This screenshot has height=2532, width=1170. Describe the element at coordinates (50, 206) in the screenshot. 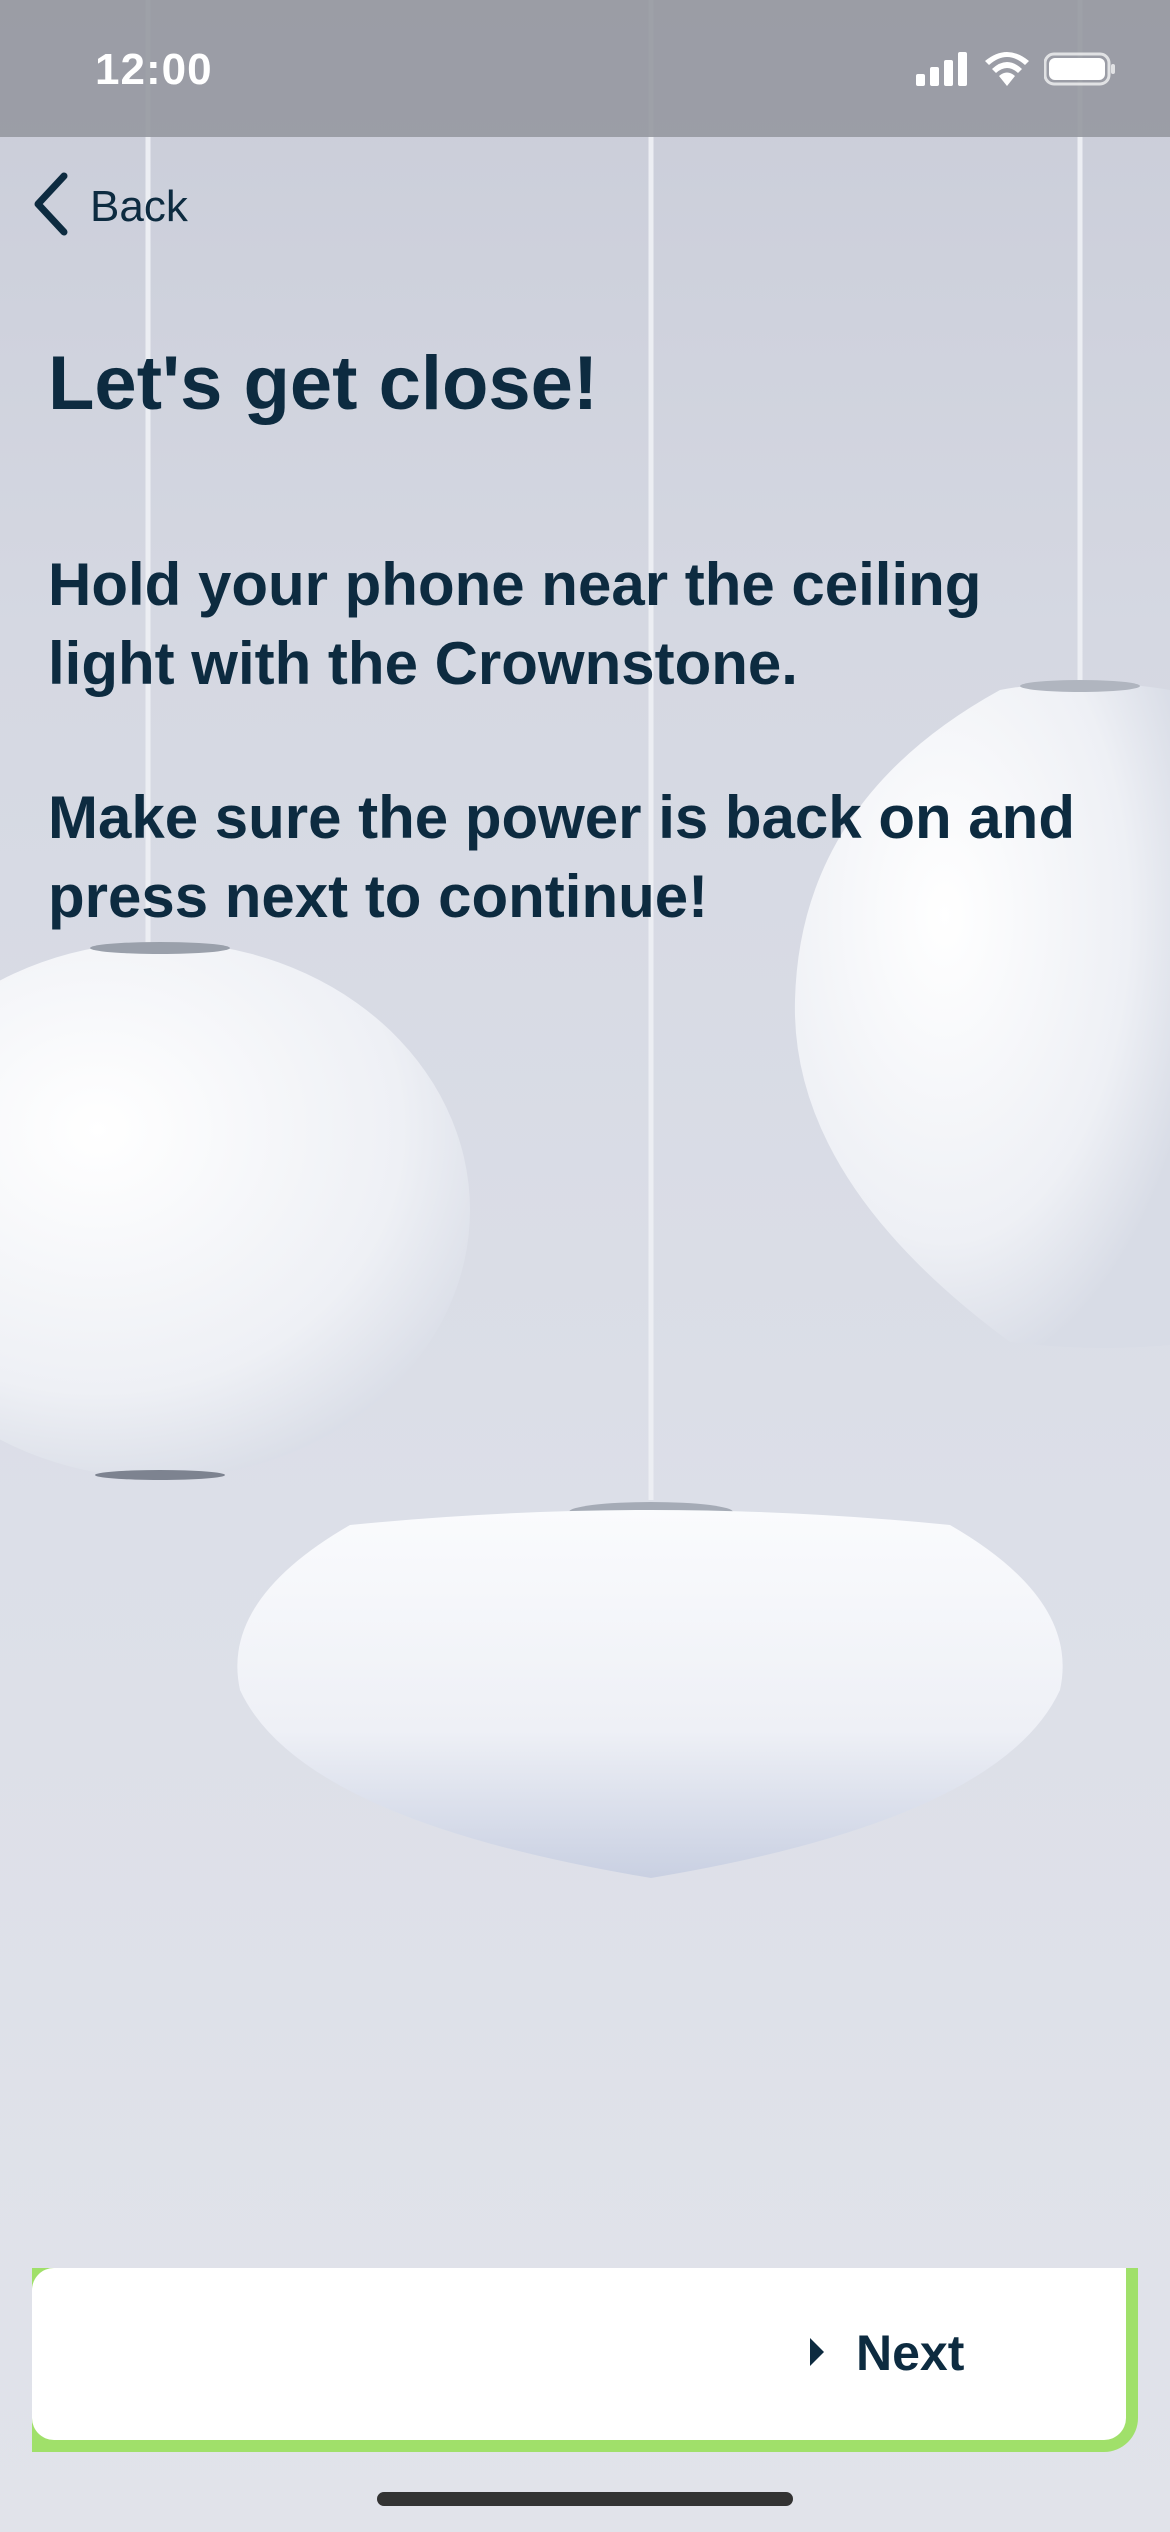

I see `chevron-left-icon` at that location.